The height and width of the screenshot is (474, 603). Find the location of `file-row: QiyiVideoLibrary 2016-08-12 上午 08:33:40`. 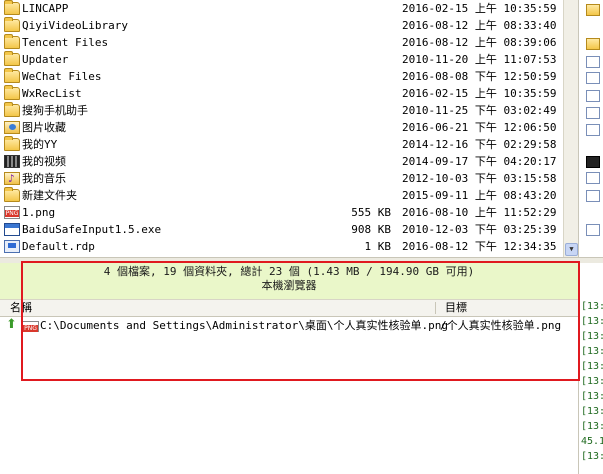

file-row: QiyiVideoLibrary 2016-08-12 上午 08:33:40 is located at coordinates (281, 25).